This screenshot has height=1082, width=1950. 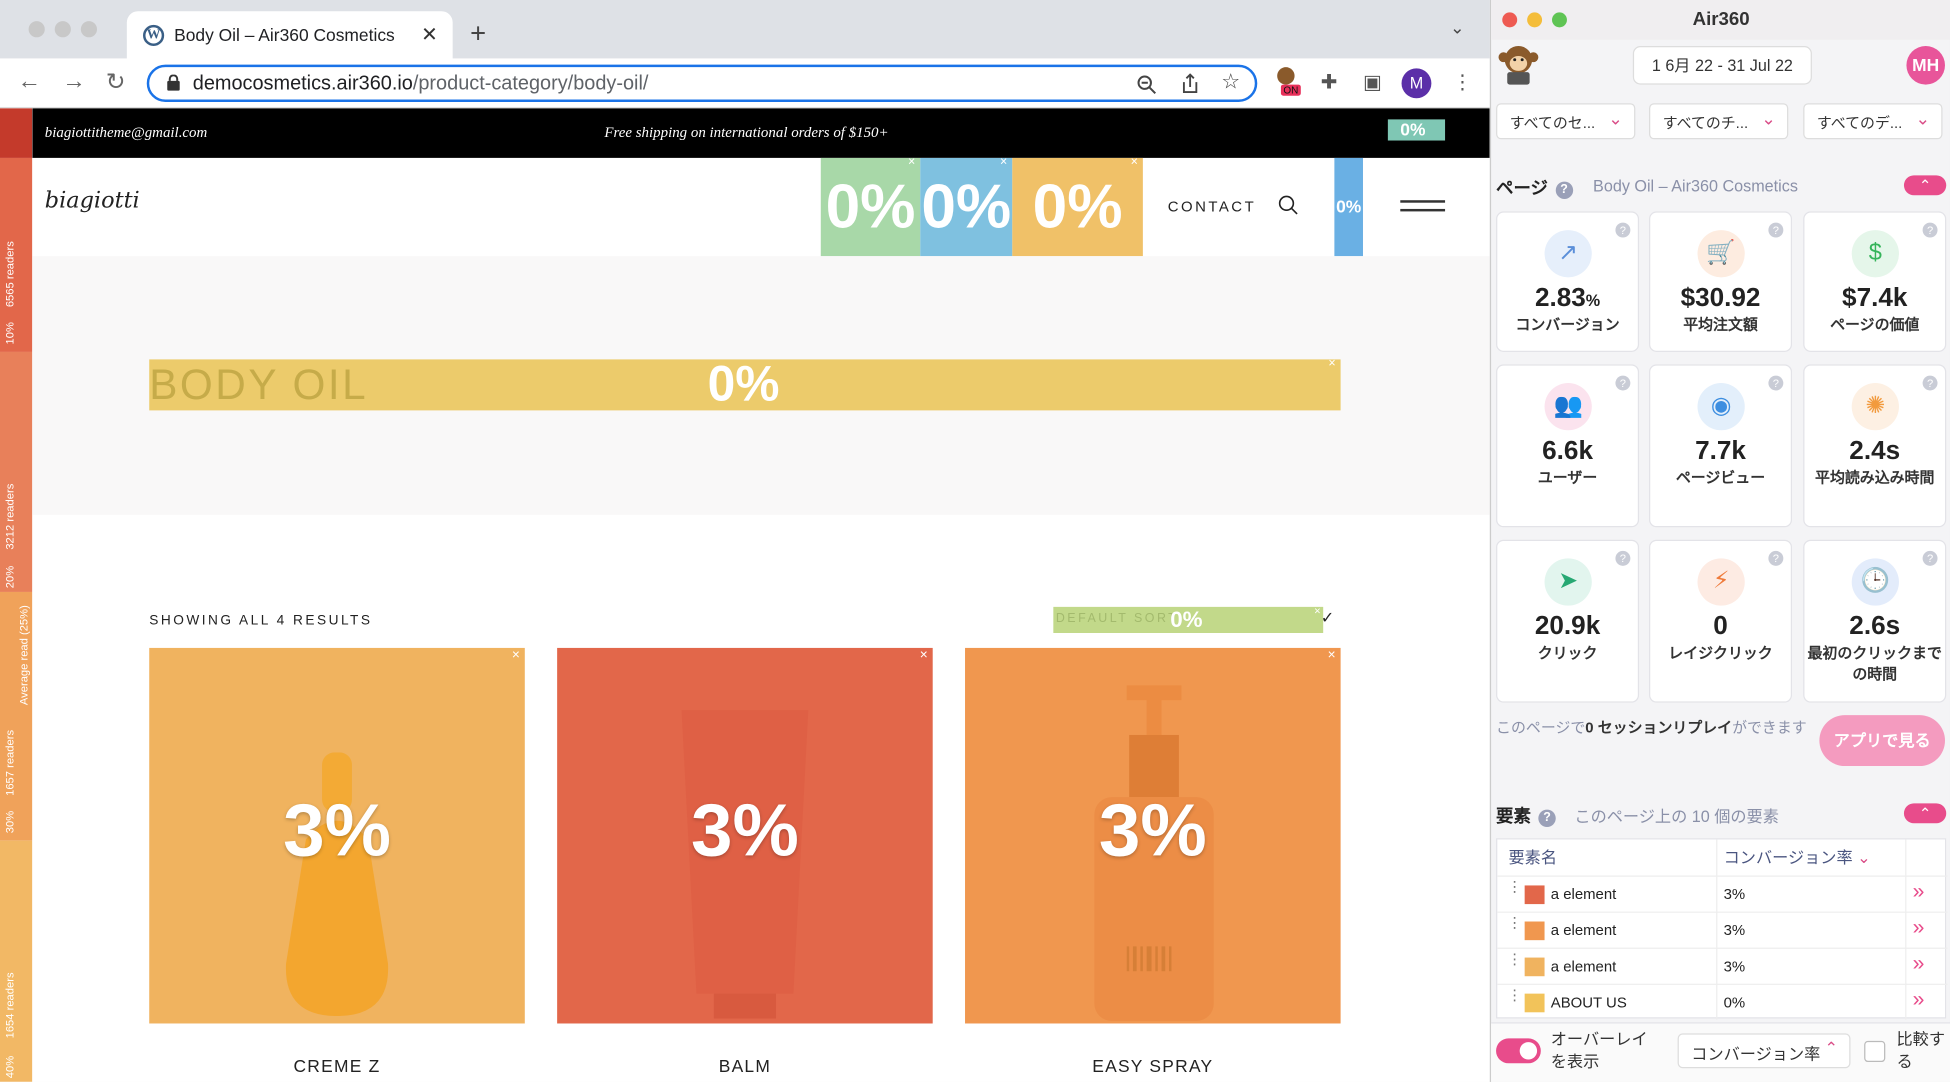 What do you see at coordinates (1416, 130) in the screenshot?
I see `topbar-overlay: 0%` at bounding box center [1416, 130].